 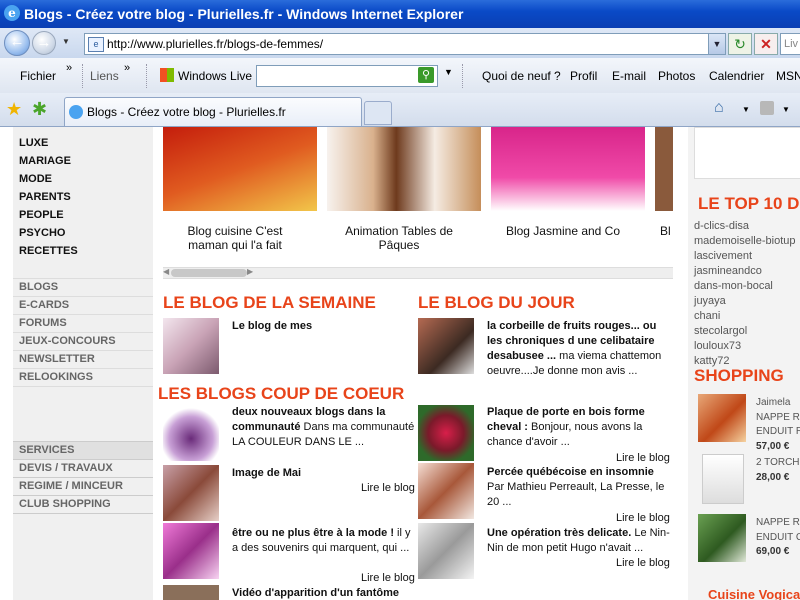 I want to click on top10-item: chani, so click(x=707, y=316).